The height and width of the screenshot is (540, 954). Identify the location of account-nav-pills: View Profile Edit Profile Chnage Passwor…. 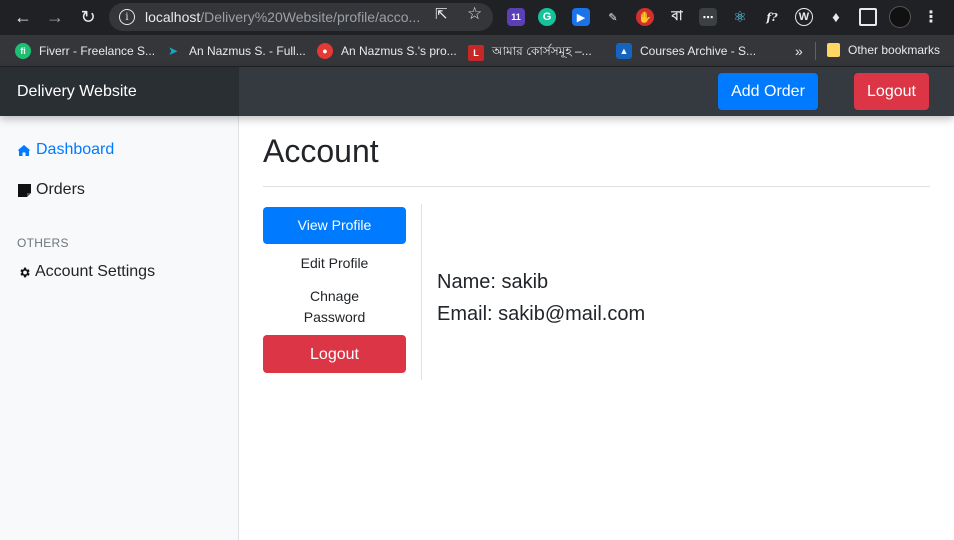
(334, 290).